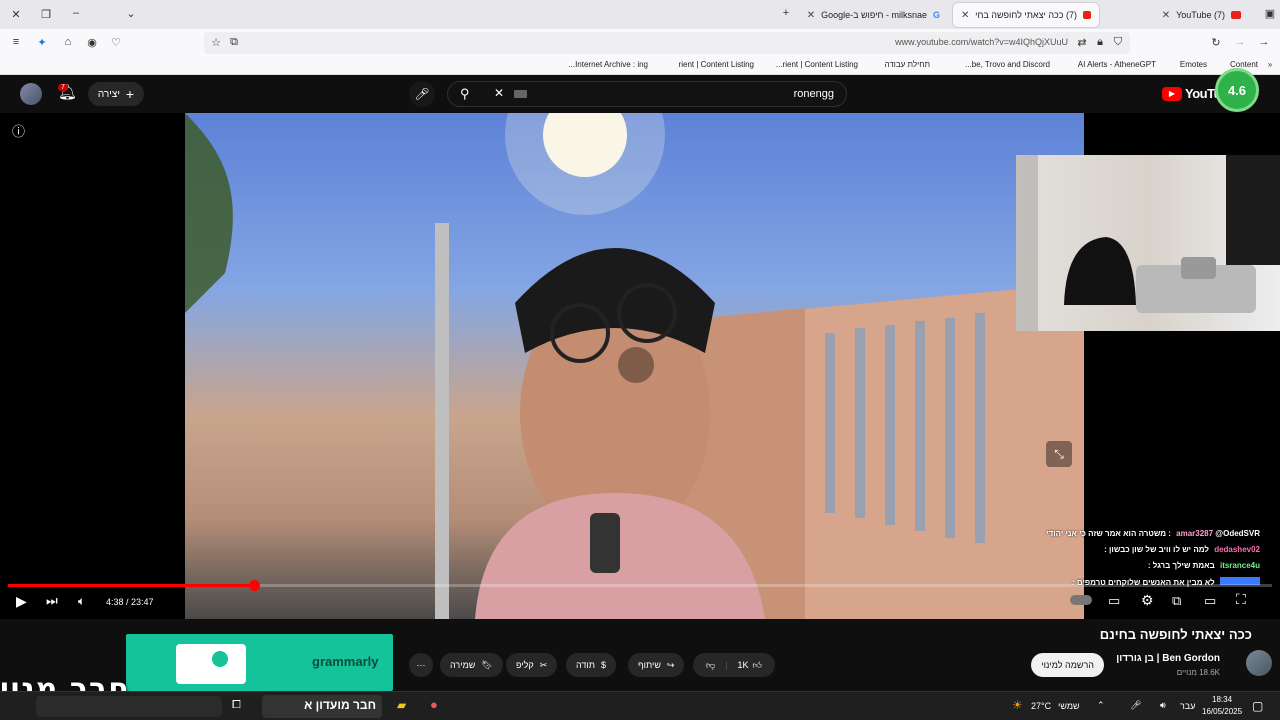  Describe the element at coordinates (1163, 705) in the screenshot. I see `speaker-icon: 🔊︎` at that location.